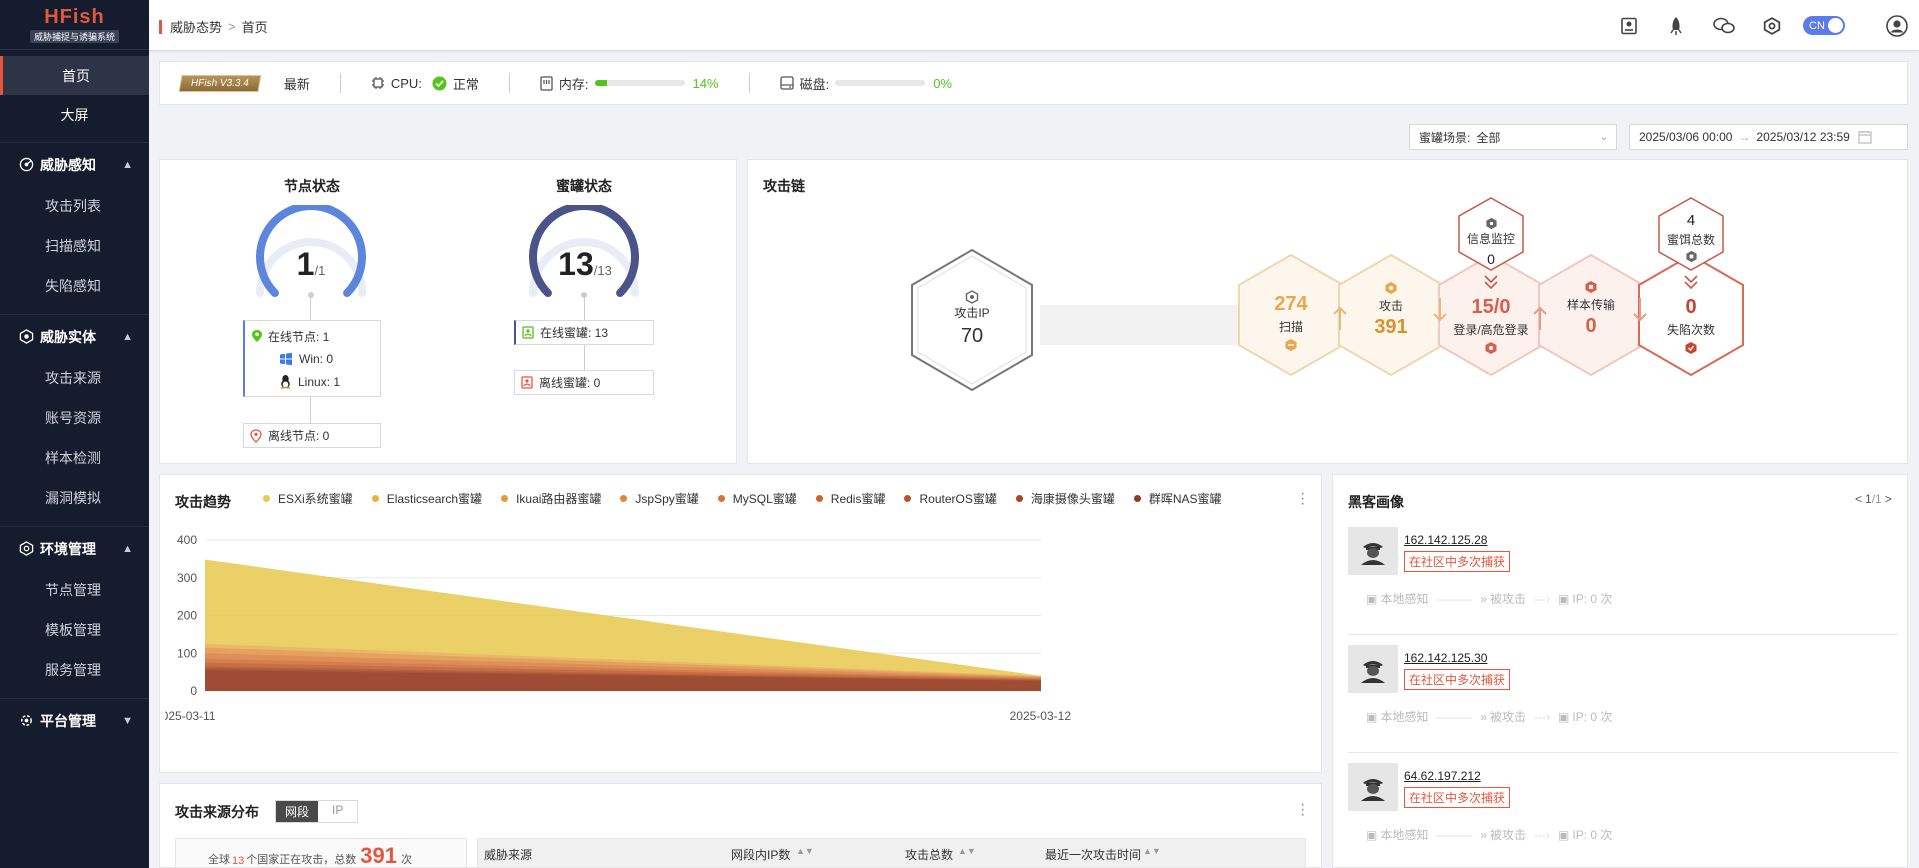 Image resolution: width=1919 pixels, height=868 pixels. Describe the element at coordinates (1033, 83) in the screenshot. I see `system-status-bar: HFish V3.3.4 最新 CPU: 正常 内存: 14% 磁盘: 0%` at that location.